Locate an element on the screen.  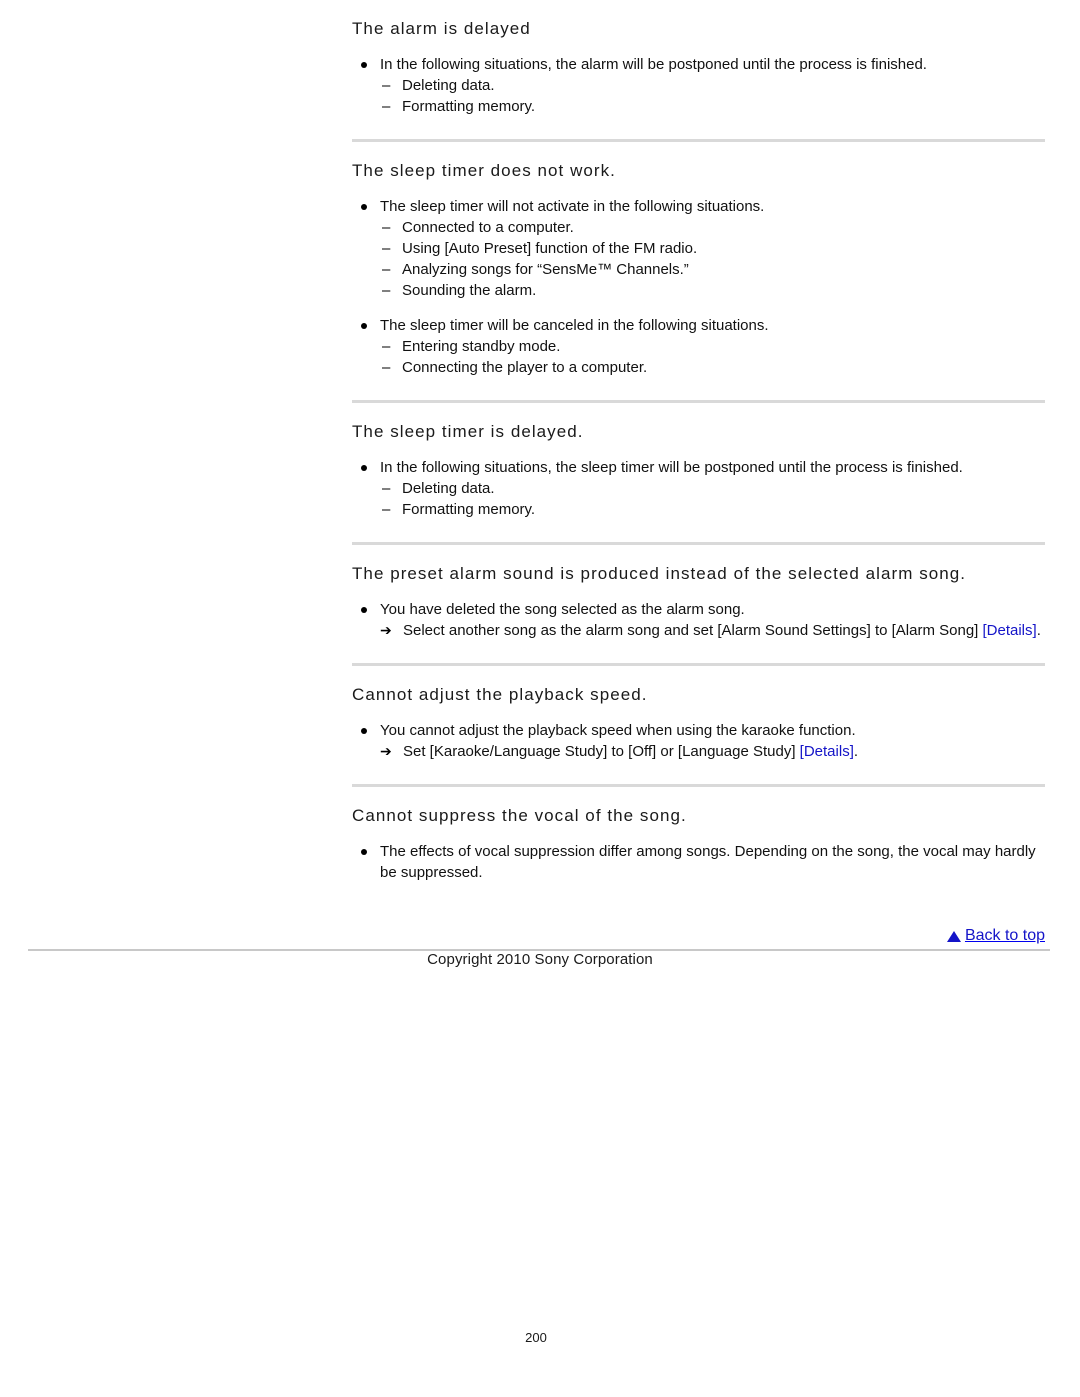
back-to-top-label: Back to top is located at coordinates (1004, 935).